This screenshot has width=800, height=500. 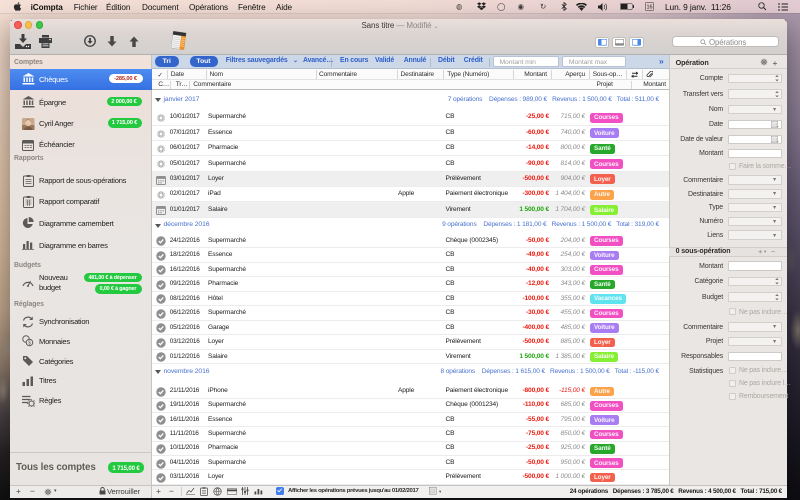 What do you see at coordinates (649, 8) in the screenshot?
I see `svg-text: 16` at bounding box center [649, 8].